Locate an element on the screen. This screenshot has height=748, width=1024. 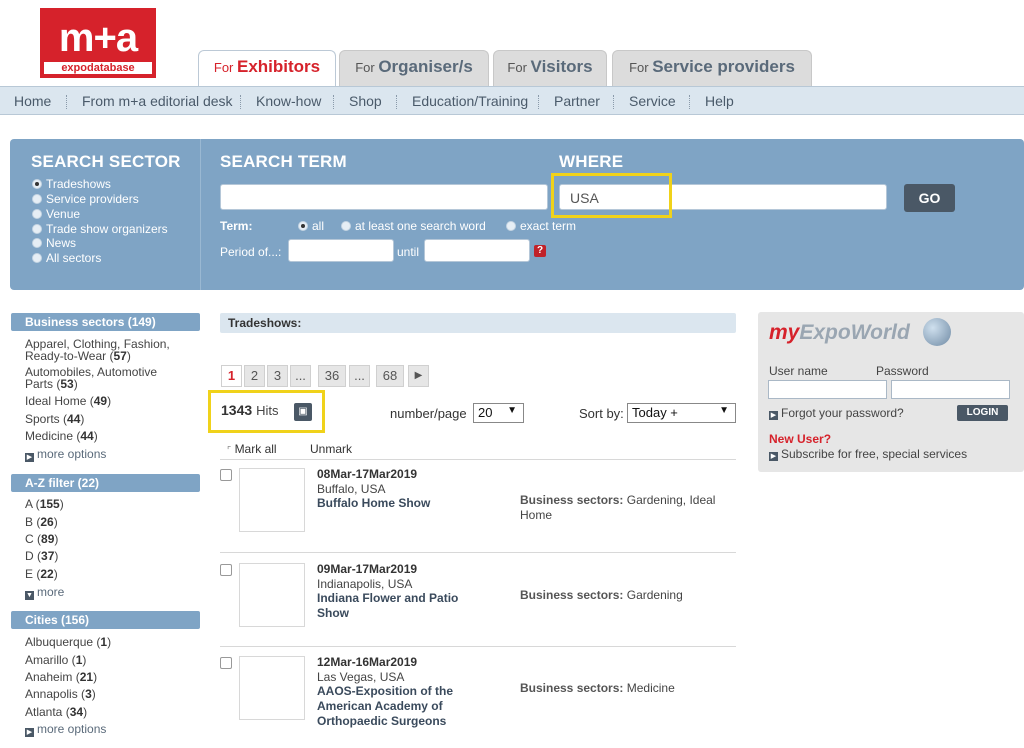
term-option-all: all is located at coordinates (311, 226).